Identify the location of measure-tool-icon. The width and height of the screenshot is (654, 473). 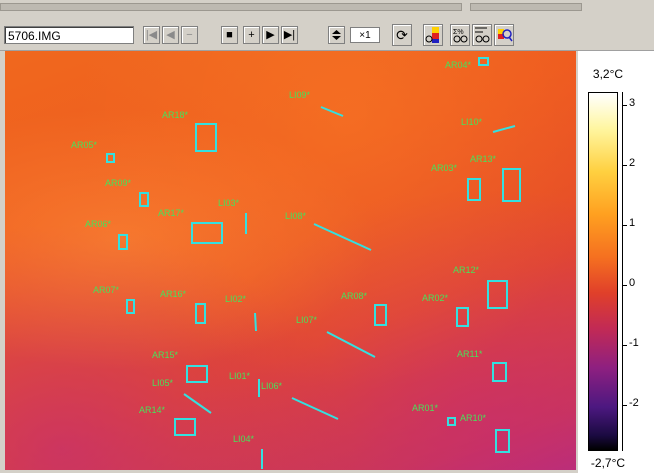
(482, 35).